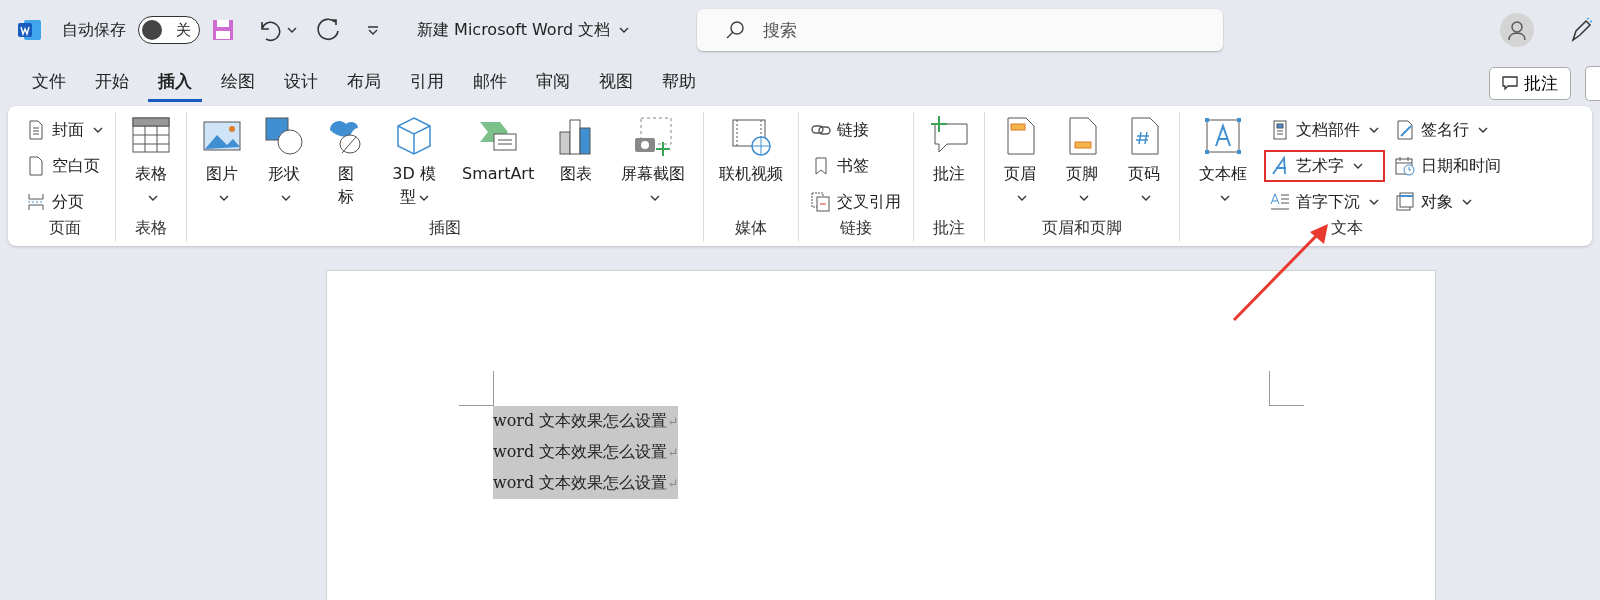 The image size is (1600, 600). I want to click on ribbon-button: 对象, so click(1448, 202).